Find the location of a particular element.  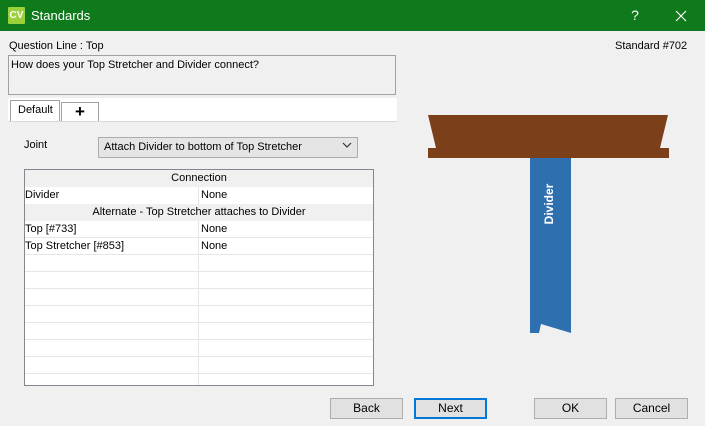

ok-button: OK is located at coordinates (570, 408).